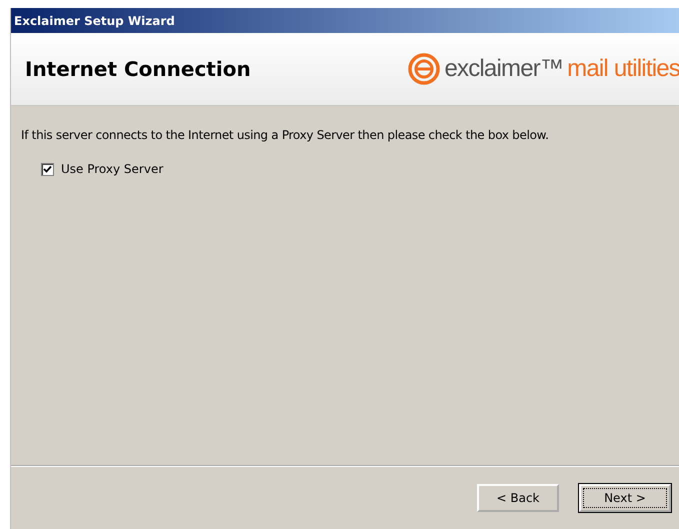 This screenshot has height=529, width=679. I want to click on logo-icon, so click(424, 69).